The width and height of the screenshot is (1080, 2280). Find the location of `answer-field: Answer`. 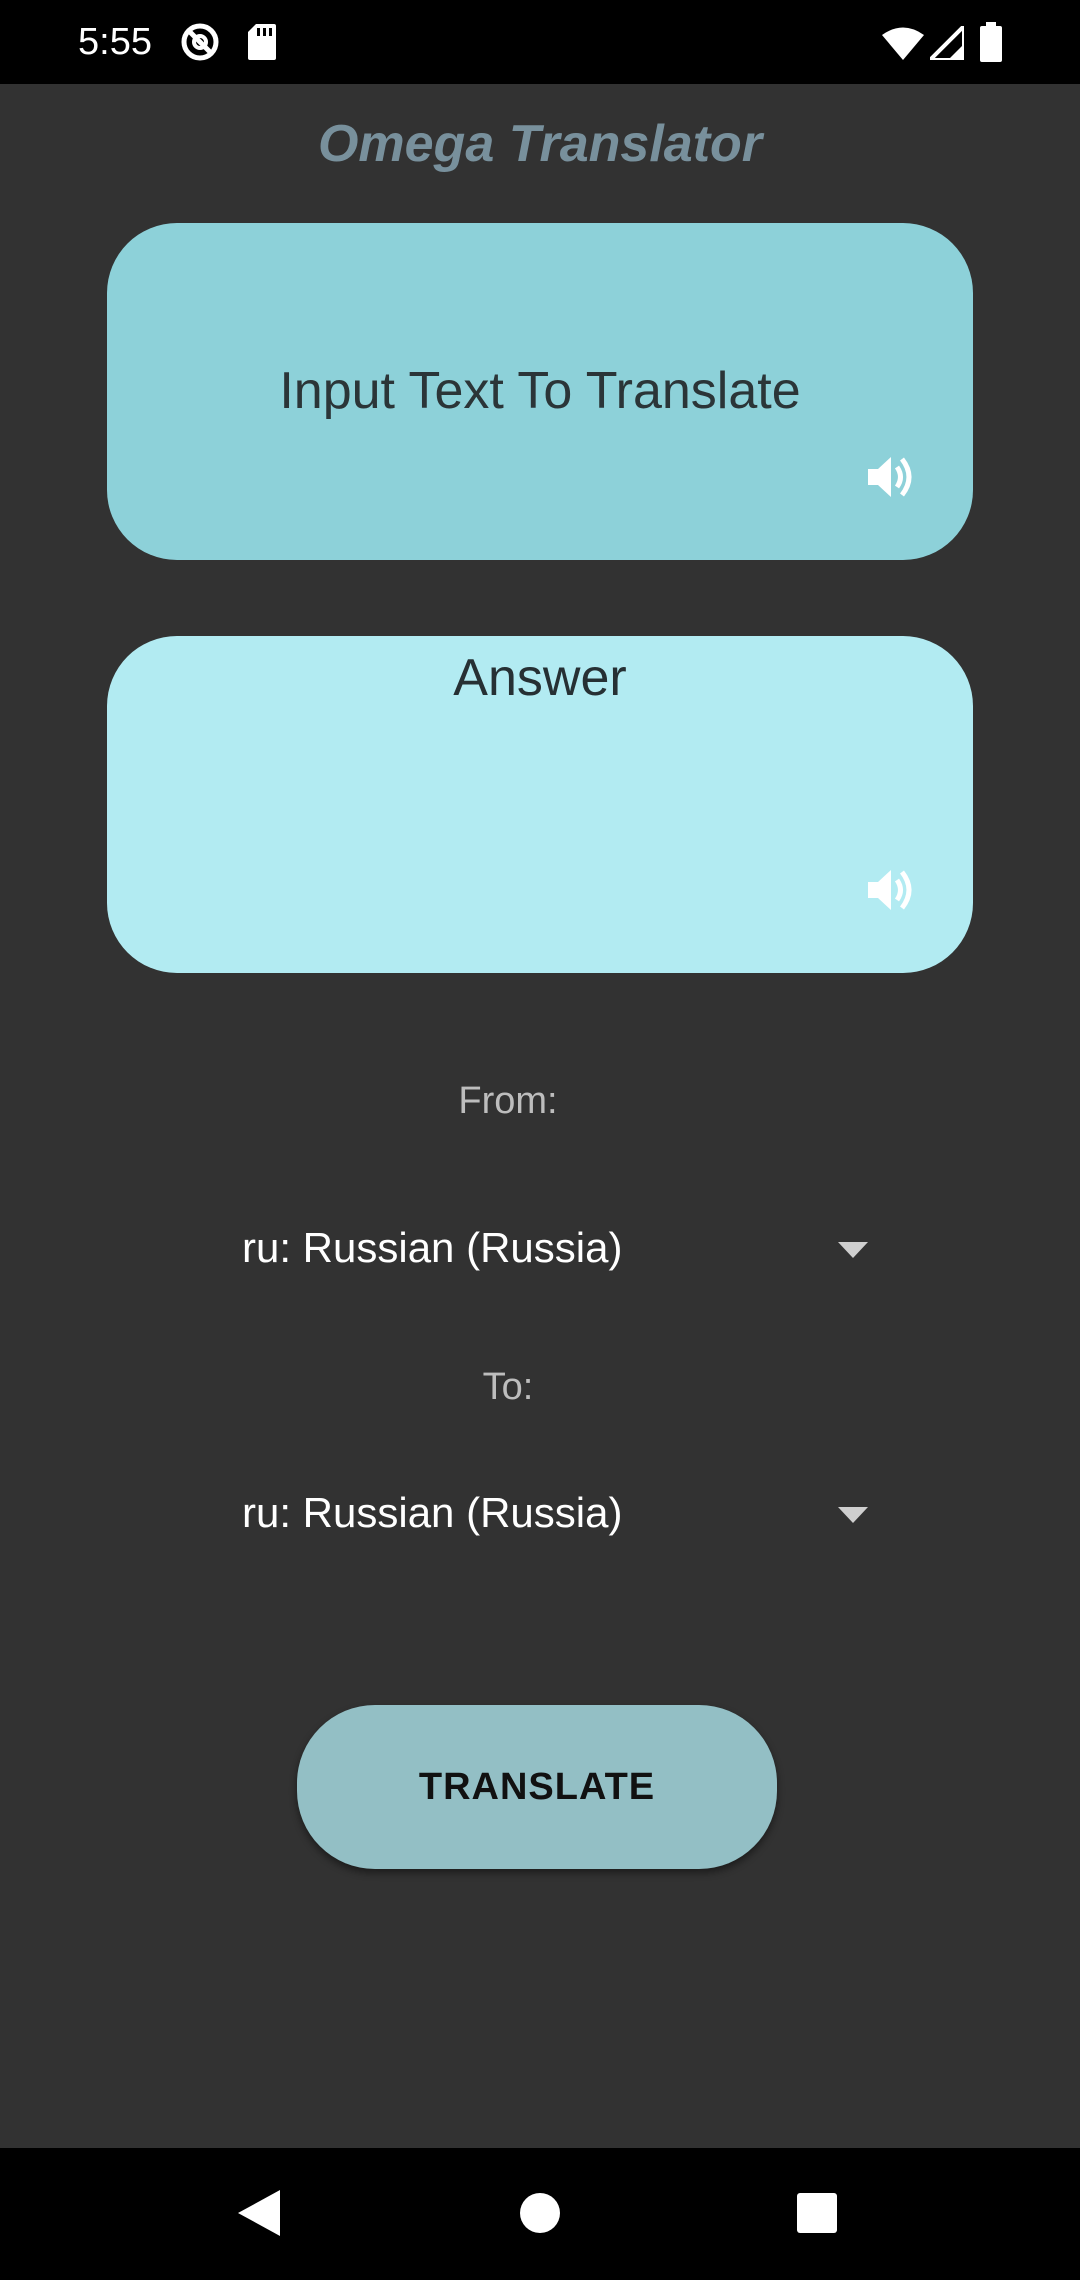

answer-field: Answer is located at coordinates (540, 804).